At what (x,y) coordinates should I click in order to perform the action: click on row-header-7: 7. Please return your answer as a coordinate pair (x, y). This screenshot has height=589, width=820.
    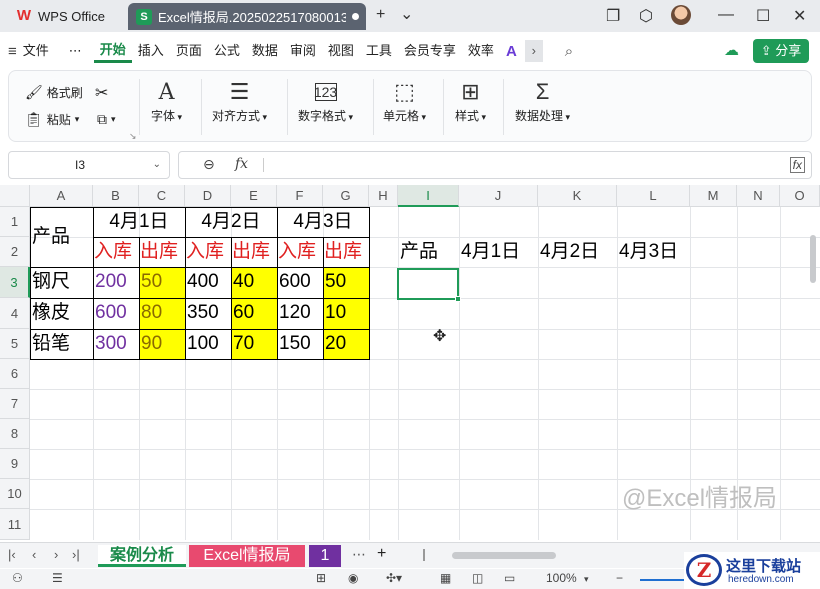
    Looking at the image, I should click on (15, 404).